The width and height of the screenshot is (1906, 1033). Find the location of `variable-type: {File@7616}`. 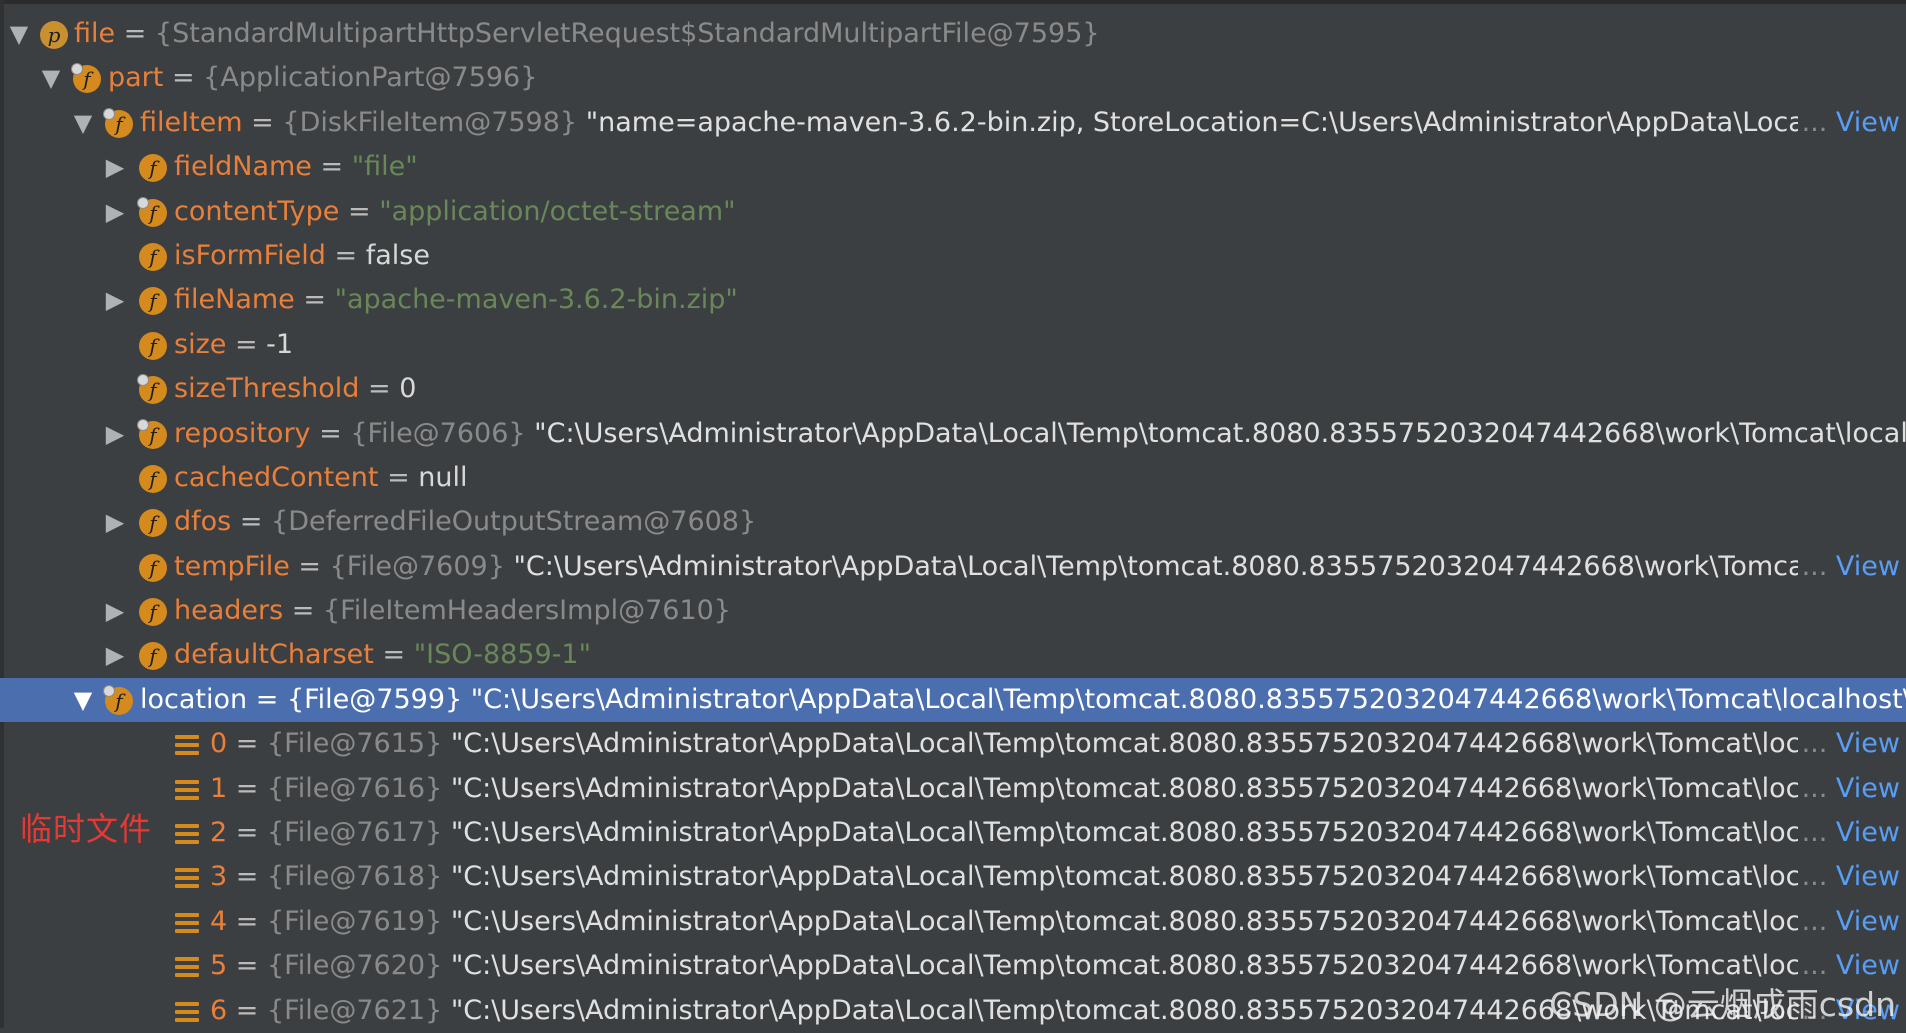

variable-type: {File@7616} is located at coordinates (354, 788).